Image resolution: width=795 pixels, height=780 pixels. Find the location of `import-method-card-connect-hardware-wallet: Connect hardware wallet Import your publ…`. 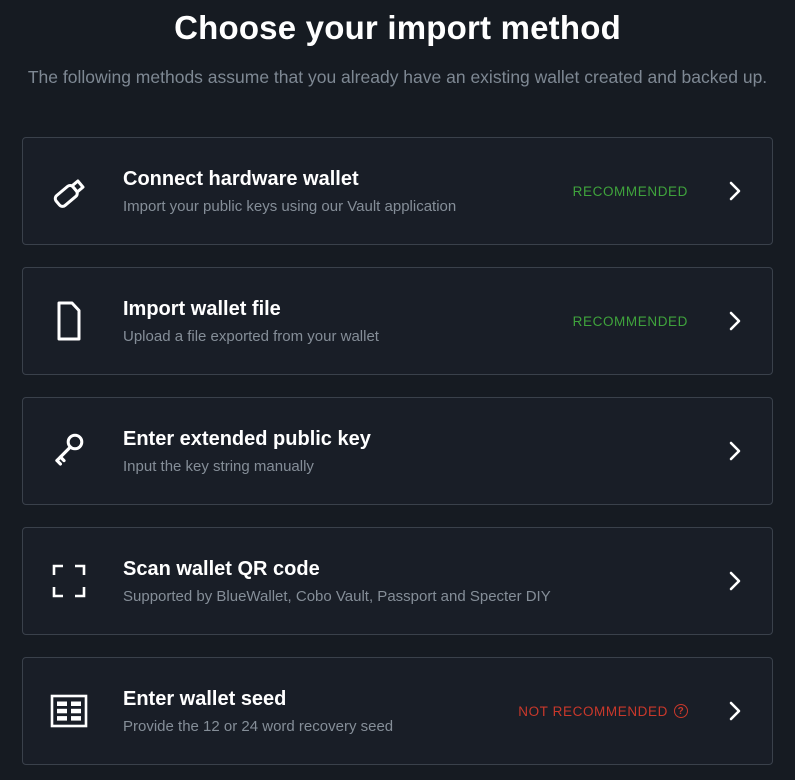

import-method-card-connect-hardware-wallet: Connect hardware wallet Import your publ… is located at coordinates (397, 191).